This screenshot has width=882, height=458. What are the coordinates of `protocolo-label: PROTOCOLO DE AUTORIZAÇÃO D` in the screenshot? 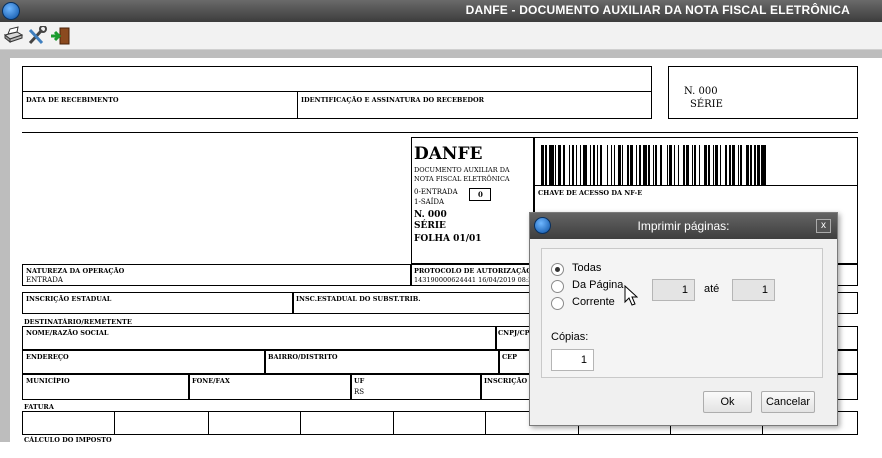 It's located at (477, 271).